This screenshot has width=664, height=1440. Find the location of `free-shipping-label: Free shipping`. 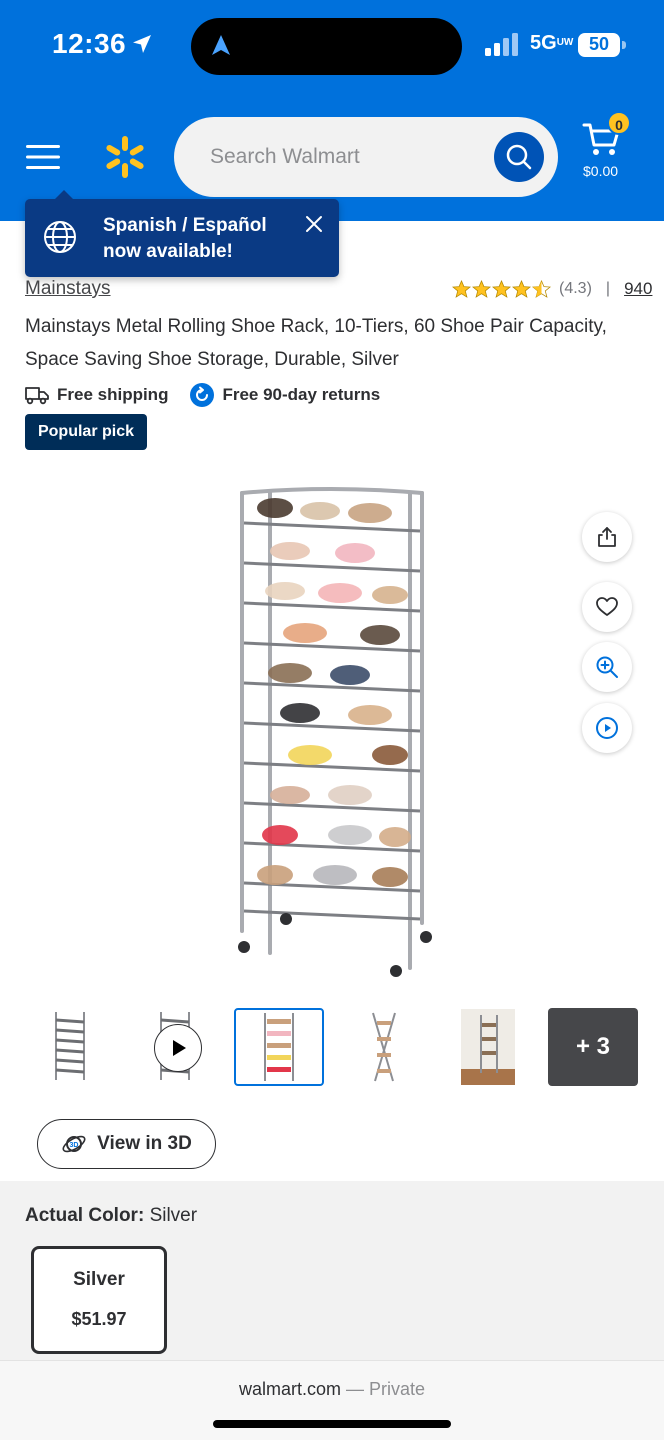

free-shipping-label: Free shipping is located at coordinates (113, 394).